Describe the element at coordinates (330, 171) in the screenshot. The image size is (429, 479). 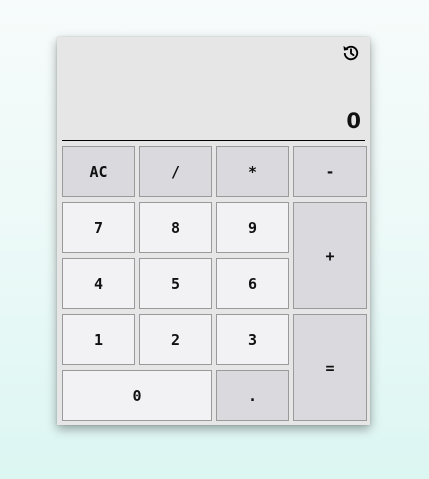
I see `subtract-button: -` at that location.